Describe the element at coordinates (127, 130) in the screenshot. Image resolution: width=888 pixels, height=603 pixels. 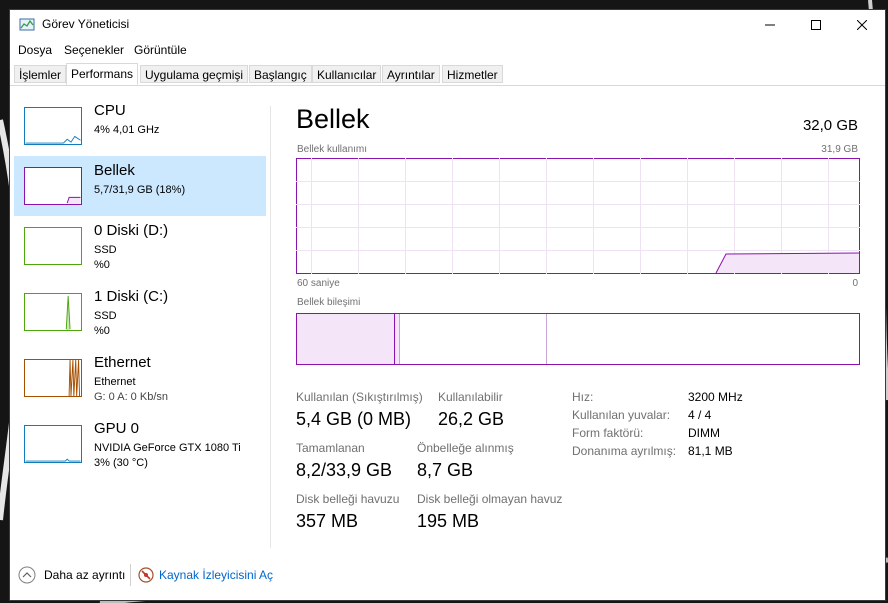
I see `sidebar-item-sub: 4% 4,01 GHz` at that location.